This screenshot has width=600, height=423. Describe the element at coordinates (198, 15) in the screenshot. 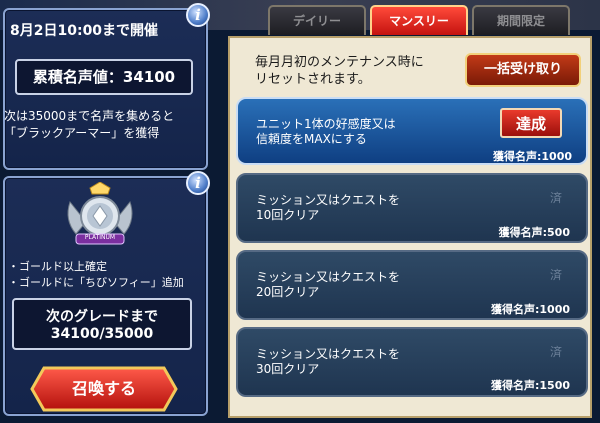

I see `event-info-icon: i` at that location.